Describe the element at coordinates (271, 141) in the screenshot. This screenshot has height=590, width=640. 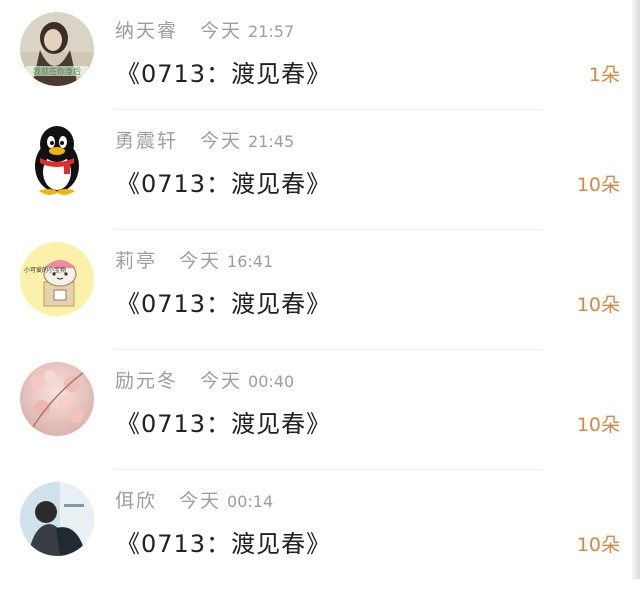
I see `time-value: 21:45` at that location.